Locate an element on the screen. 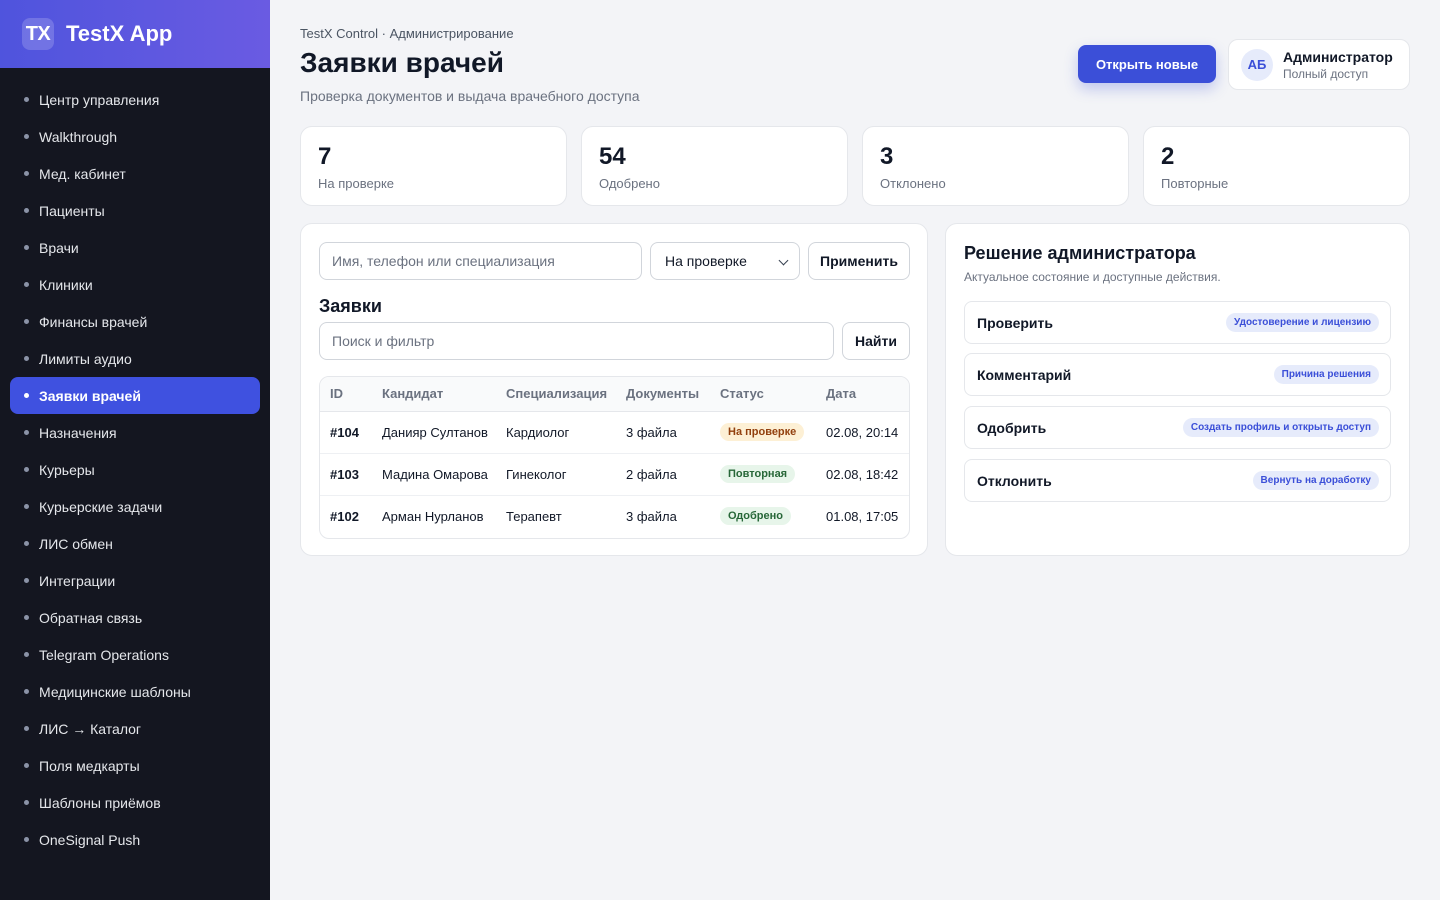  action-reject: Отклонить Вернуть на доработку is located at coordinates (1177, 480).